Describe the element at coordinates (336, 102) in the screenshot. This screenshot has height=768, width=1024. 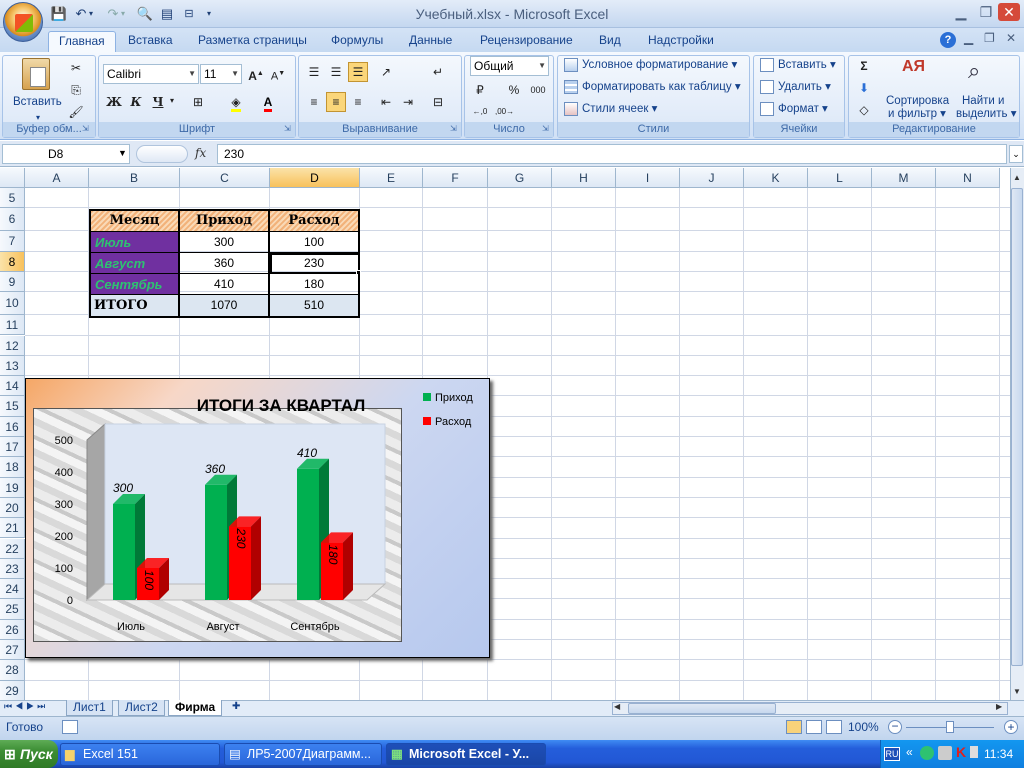
I see `align-center-icon: ≡` at that location.